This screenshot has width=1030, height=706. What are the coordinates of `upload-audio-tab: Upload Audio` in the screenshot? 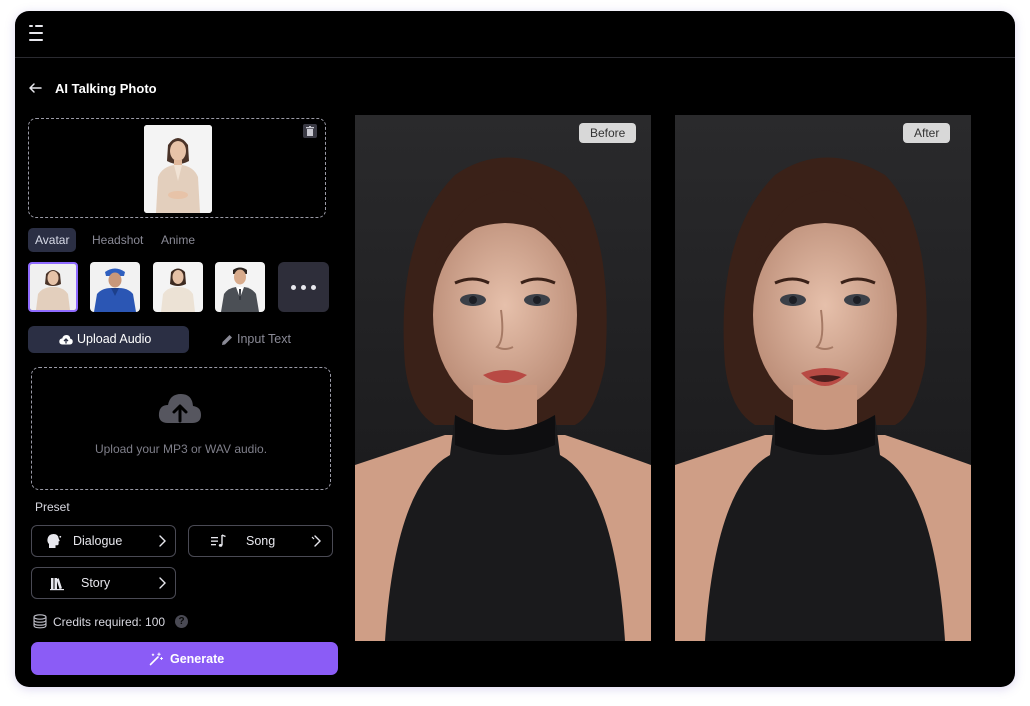 It's located at (108, 339).